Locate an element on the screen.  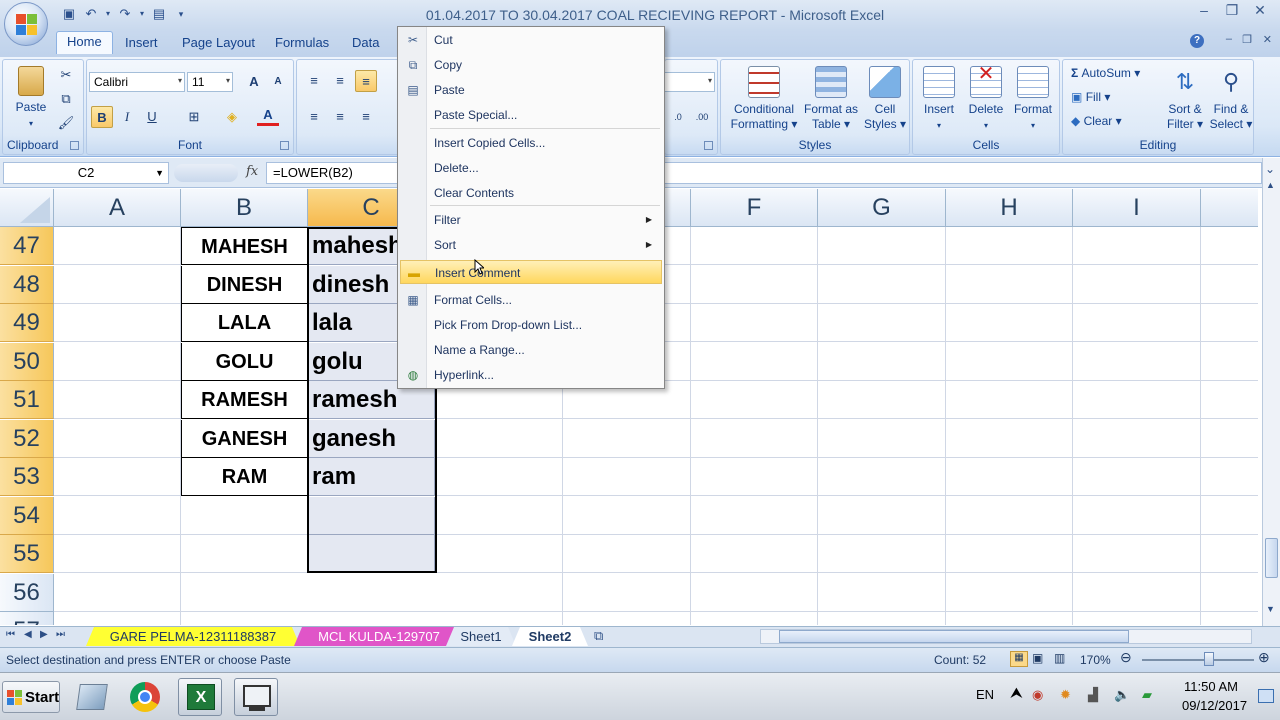
font-color-button: A is located at coordinates (268, 116).